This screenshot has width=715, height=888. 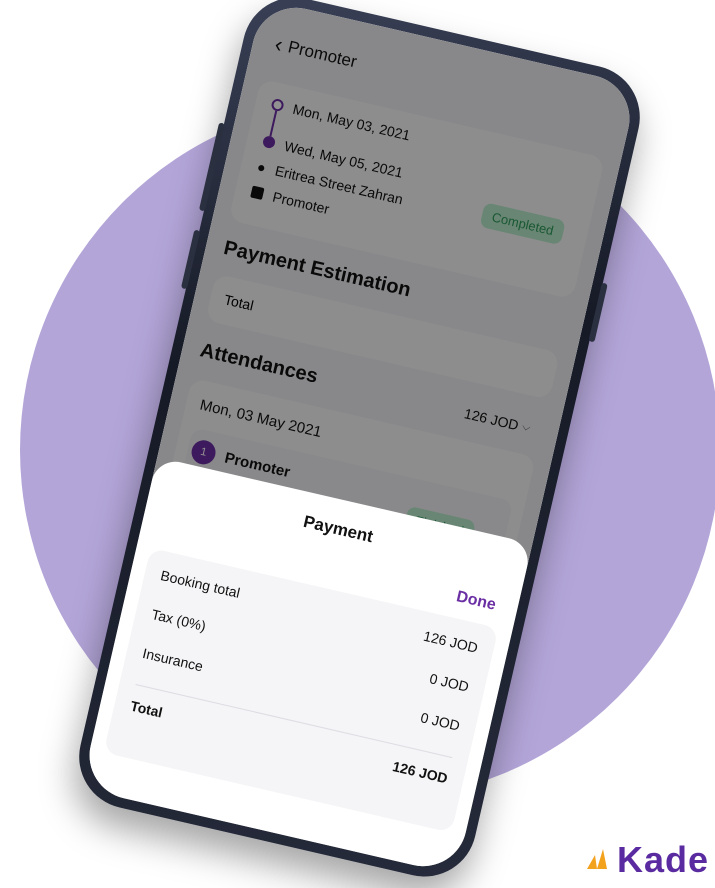 I want to click on tax-label: Tax (0%), so click(x=179, y=620).